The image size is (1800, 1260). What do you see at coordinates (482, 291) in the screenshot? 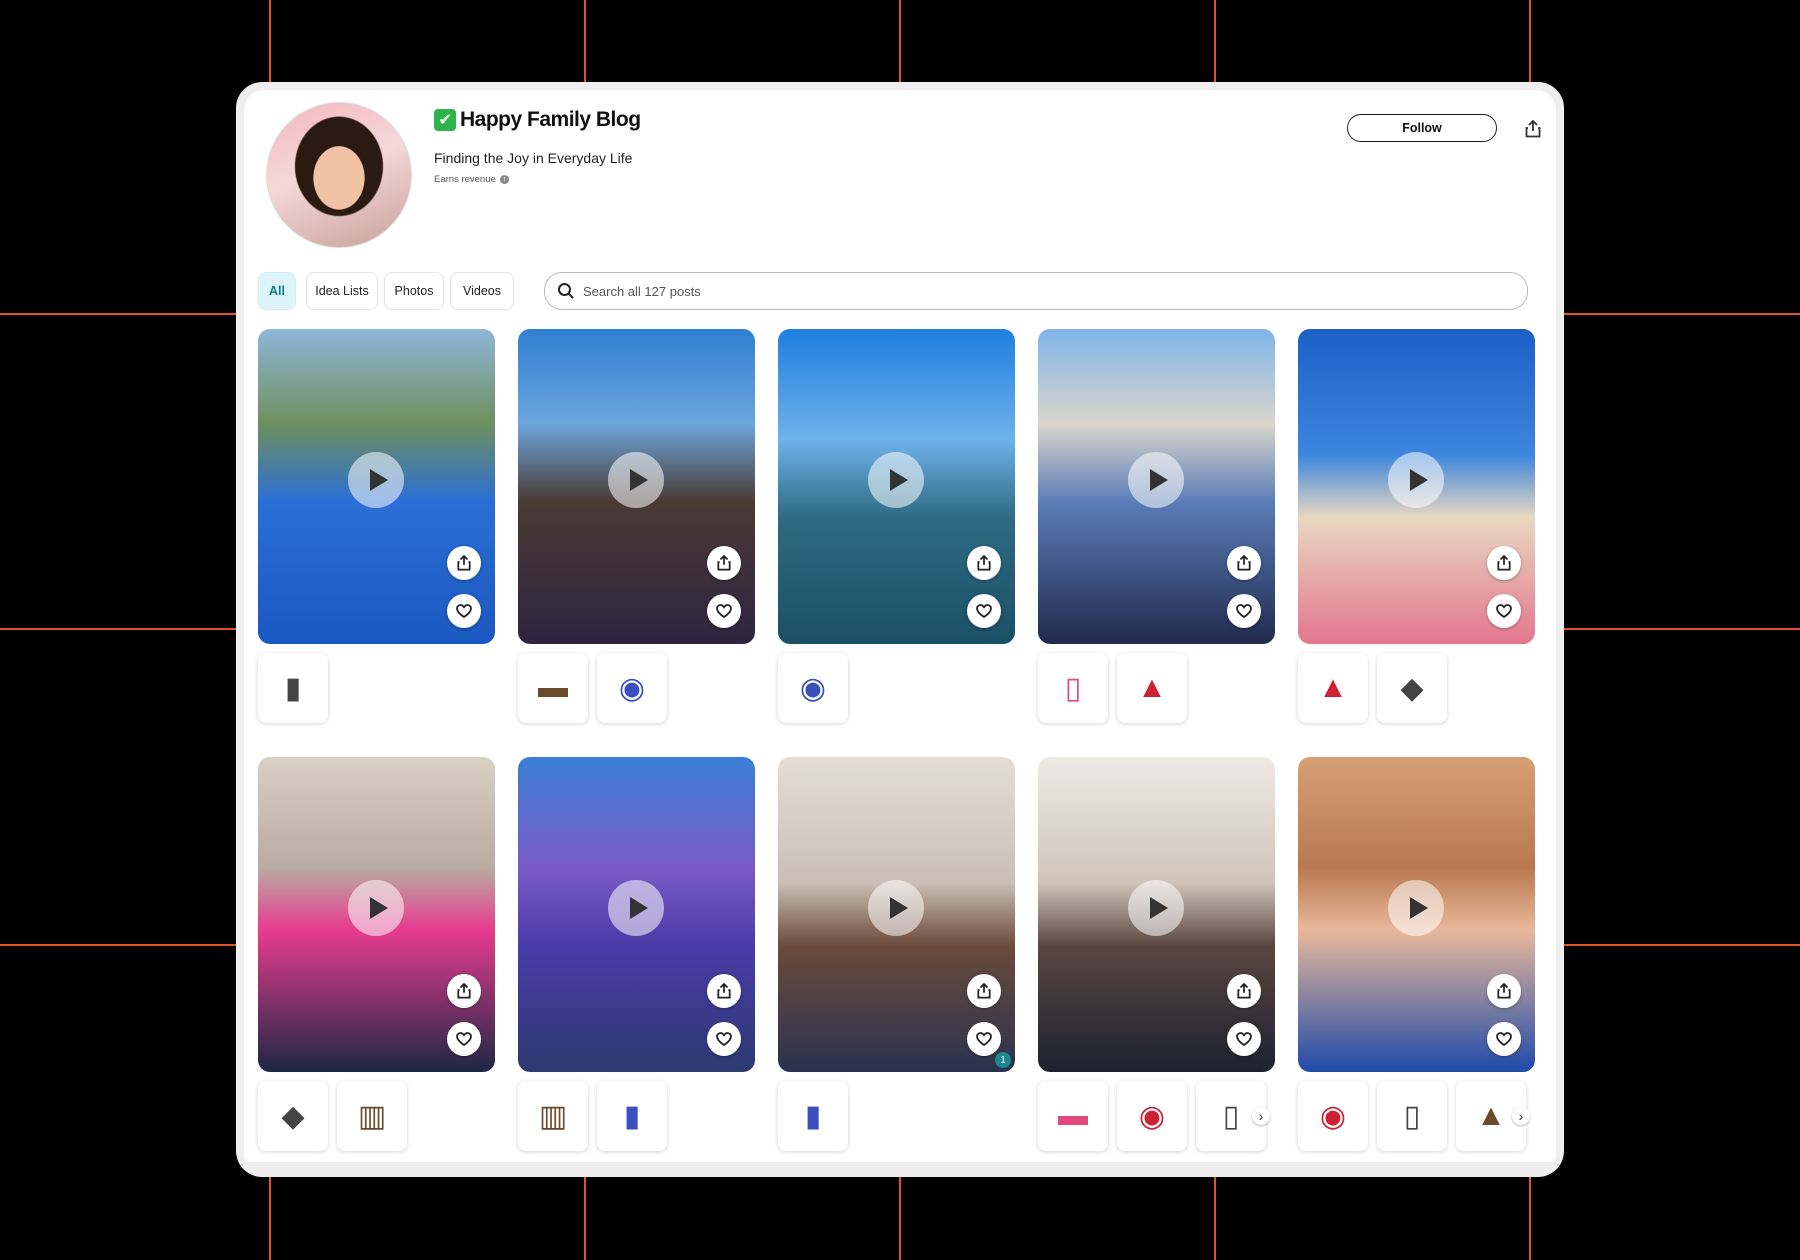
I see `tab-videos: Videos` at bounding box center [482, 291].